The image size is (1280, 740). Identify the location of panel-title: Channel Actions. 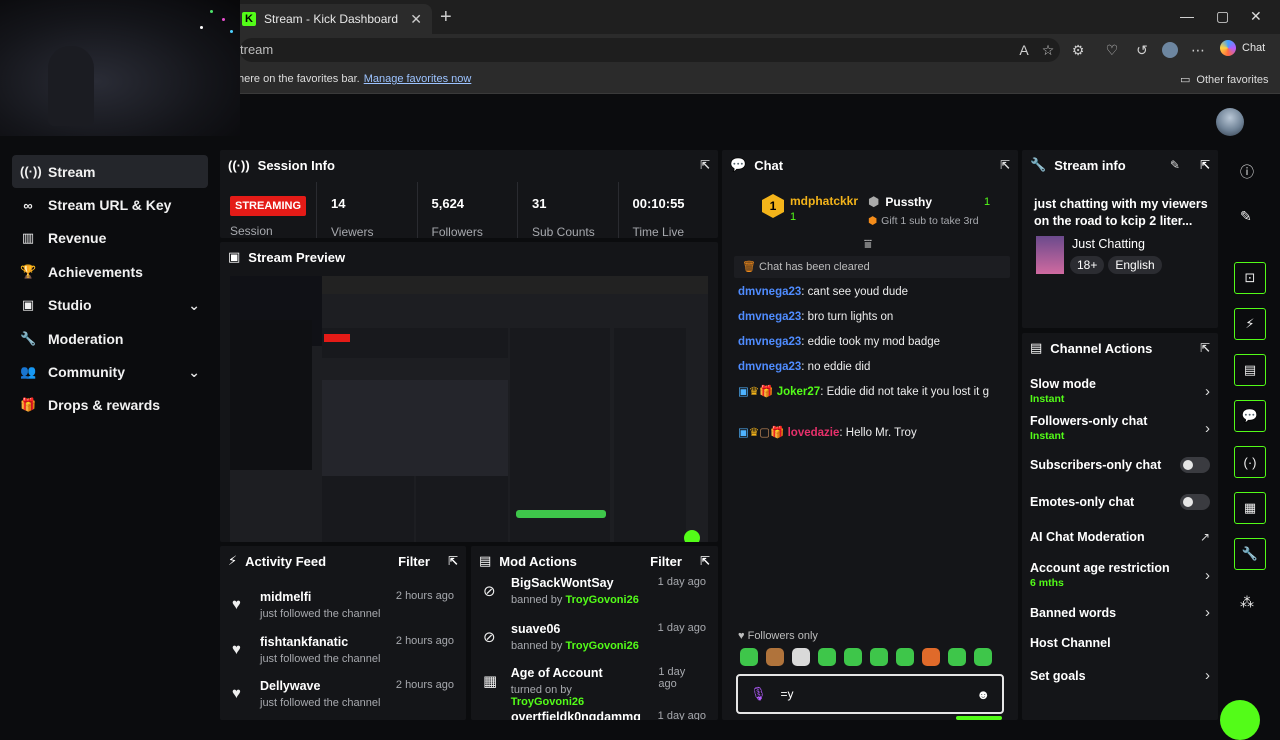
(1101, 348).